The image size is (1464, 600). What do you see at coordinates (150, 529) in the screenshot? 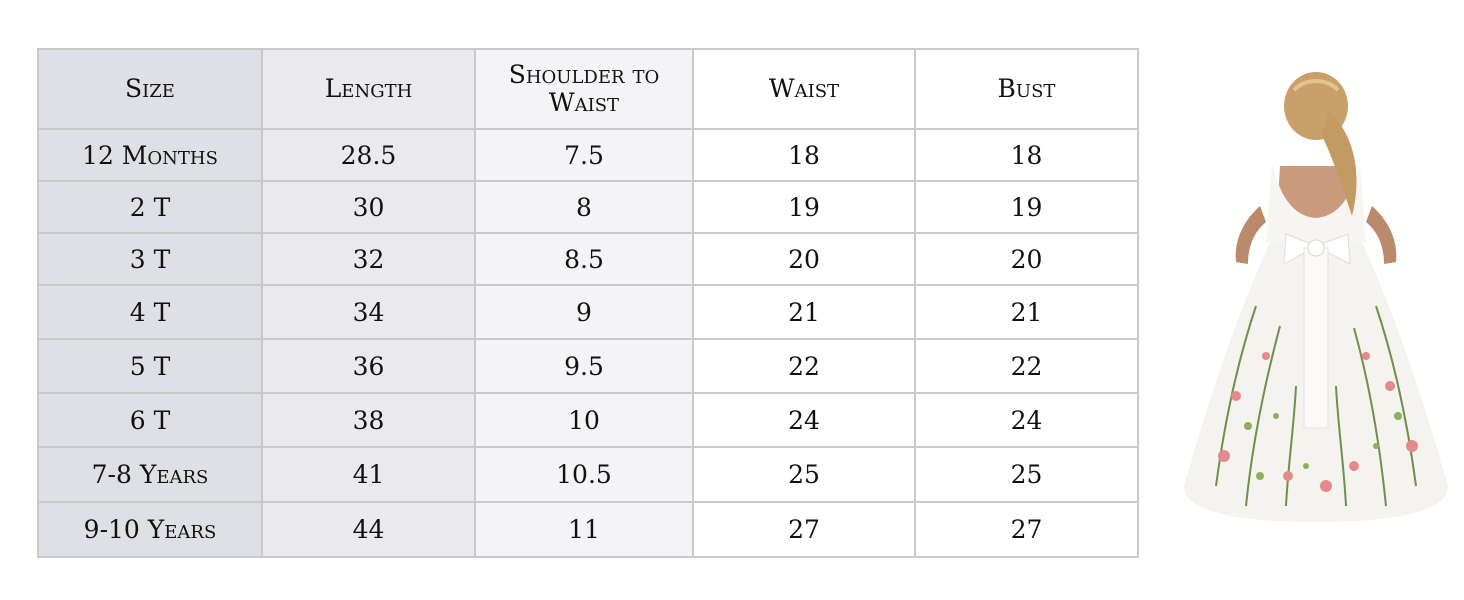
I see `size-cell: 9-10 Years` at bounding box center [150, 529].